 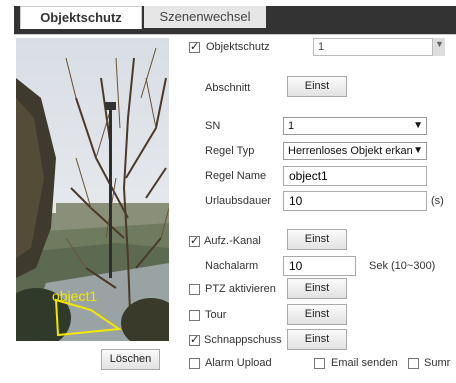 What do you see at coordinates (130, 359) in the screenshot?
I see `delete-button: Löschen` at bounding box center [130, 359].